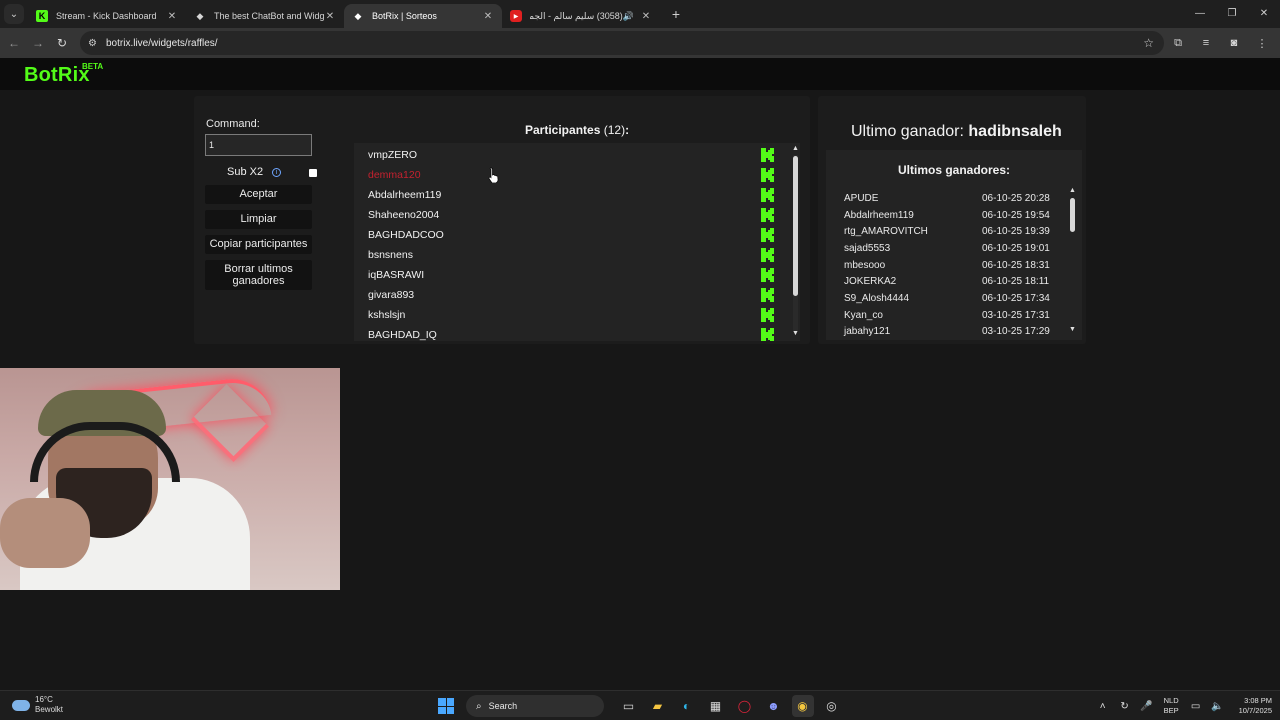  I want to click on tab-title: The best ChatBot and Widgets, so click(269, 16).